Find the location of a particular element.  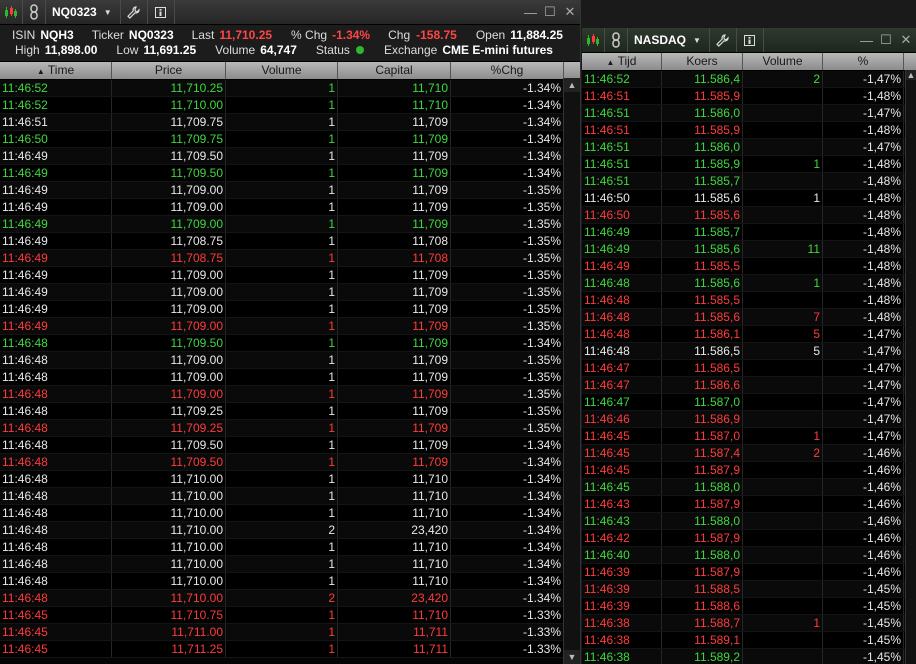

table-row: 11:46:49 11.585,7 -1,48% is located at coordinates (749, 232).